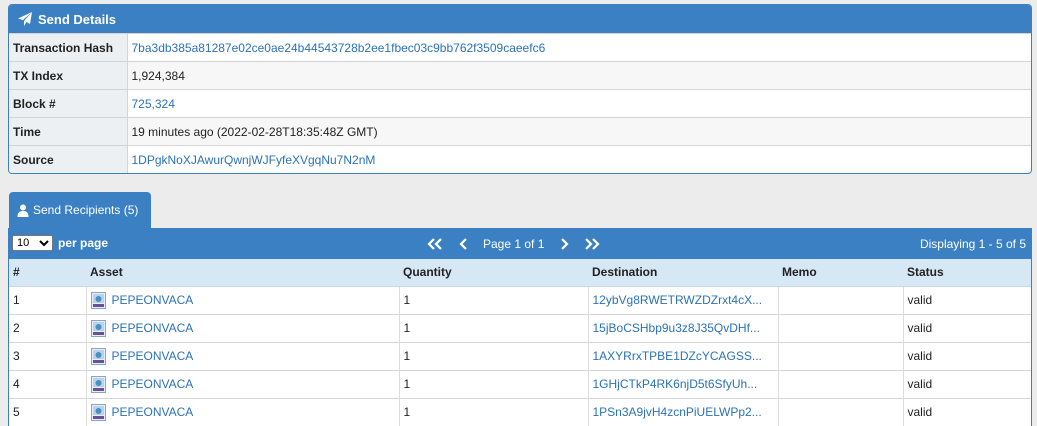 This screenshot has height=426, width=1037. I want to click on last-page-button, so click(592, 244).